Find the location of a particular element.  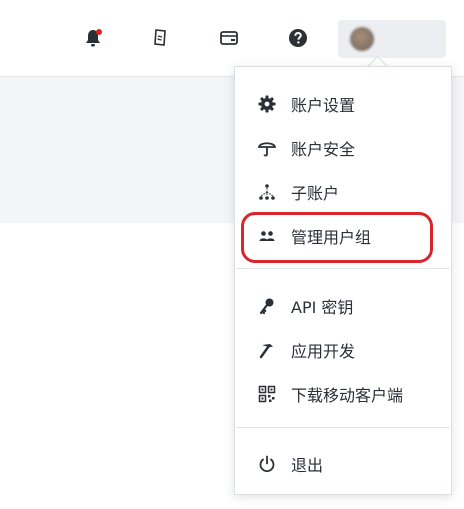

highlight-annotation is located at coordinates (337, 237).